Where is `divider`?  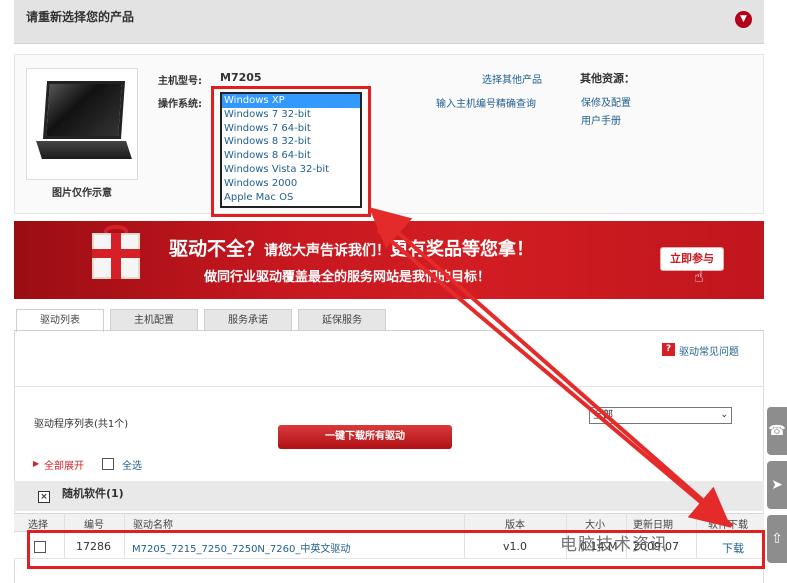 divider is located at coordinates (389, 386).